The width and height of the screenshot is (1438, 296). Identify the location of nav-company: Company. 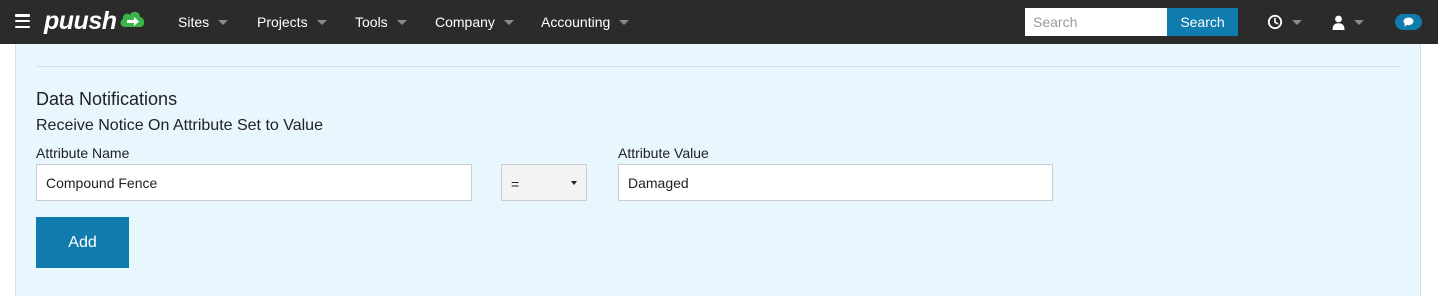
(474, 22).